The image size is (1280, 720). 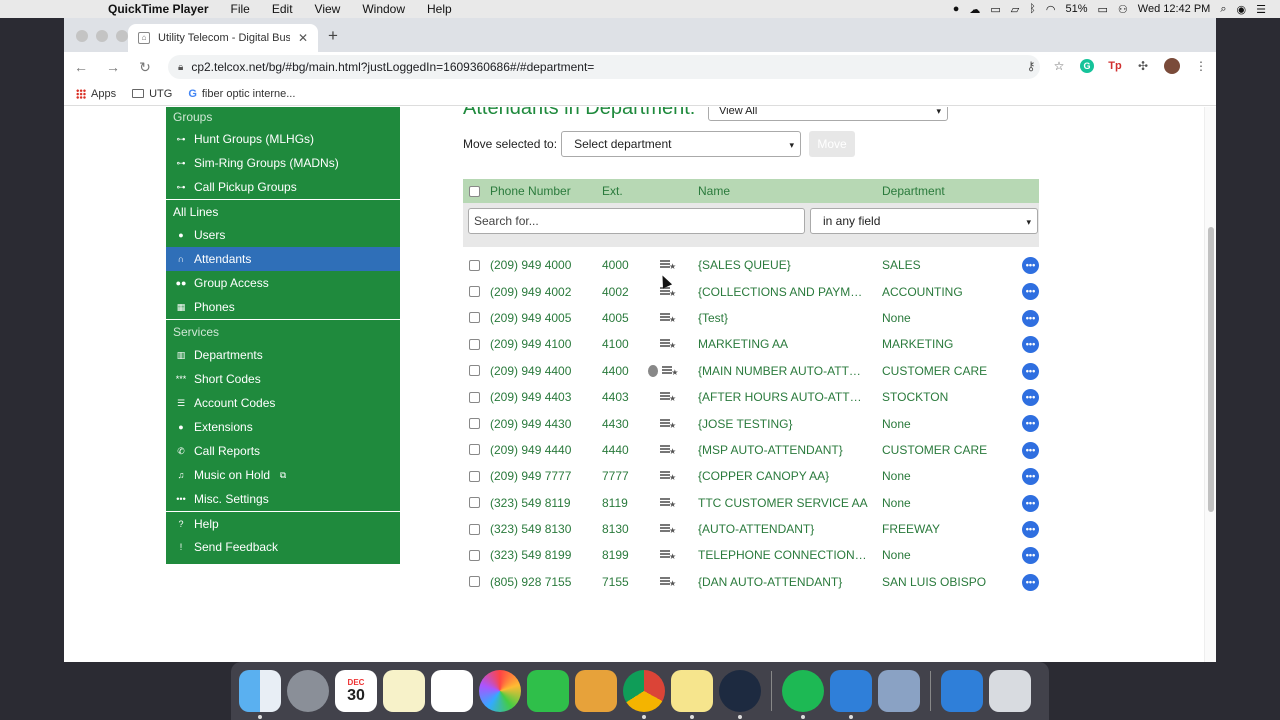 I want to click on sidebar-item-hunt-groups: ⊶ Hunt Groups (MLHGs), so click(x=283, y=139).